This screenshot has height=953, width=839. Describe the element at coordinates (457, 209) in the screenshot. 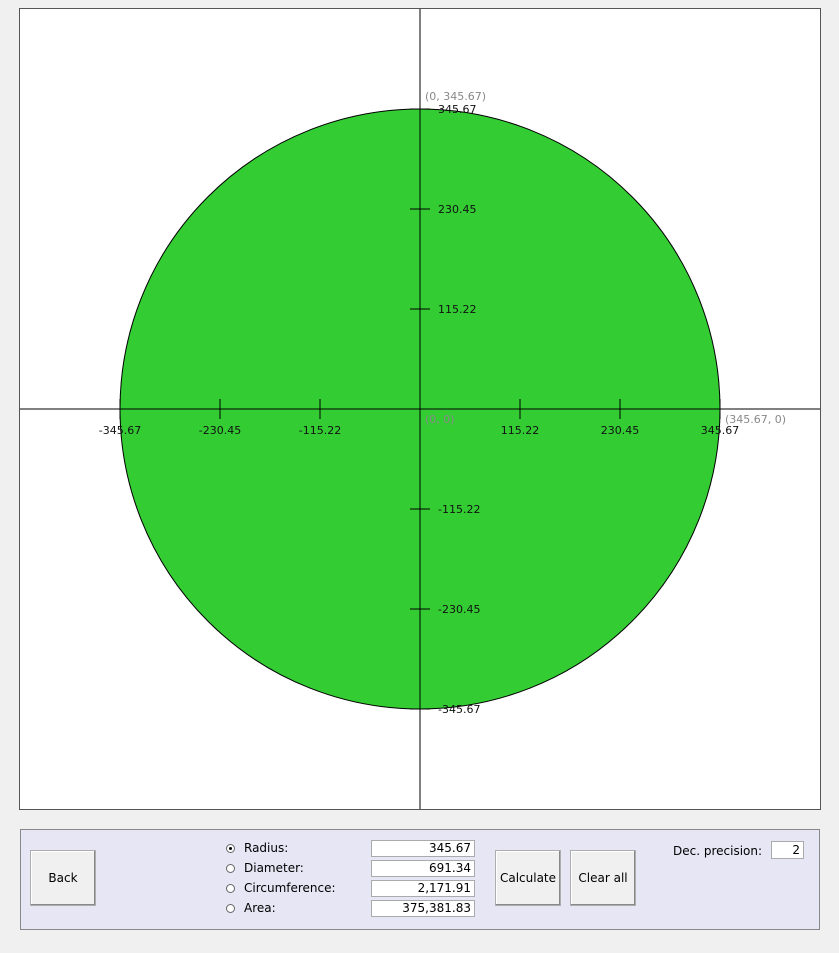

I see `y-tick-label: 230.45` at that location.